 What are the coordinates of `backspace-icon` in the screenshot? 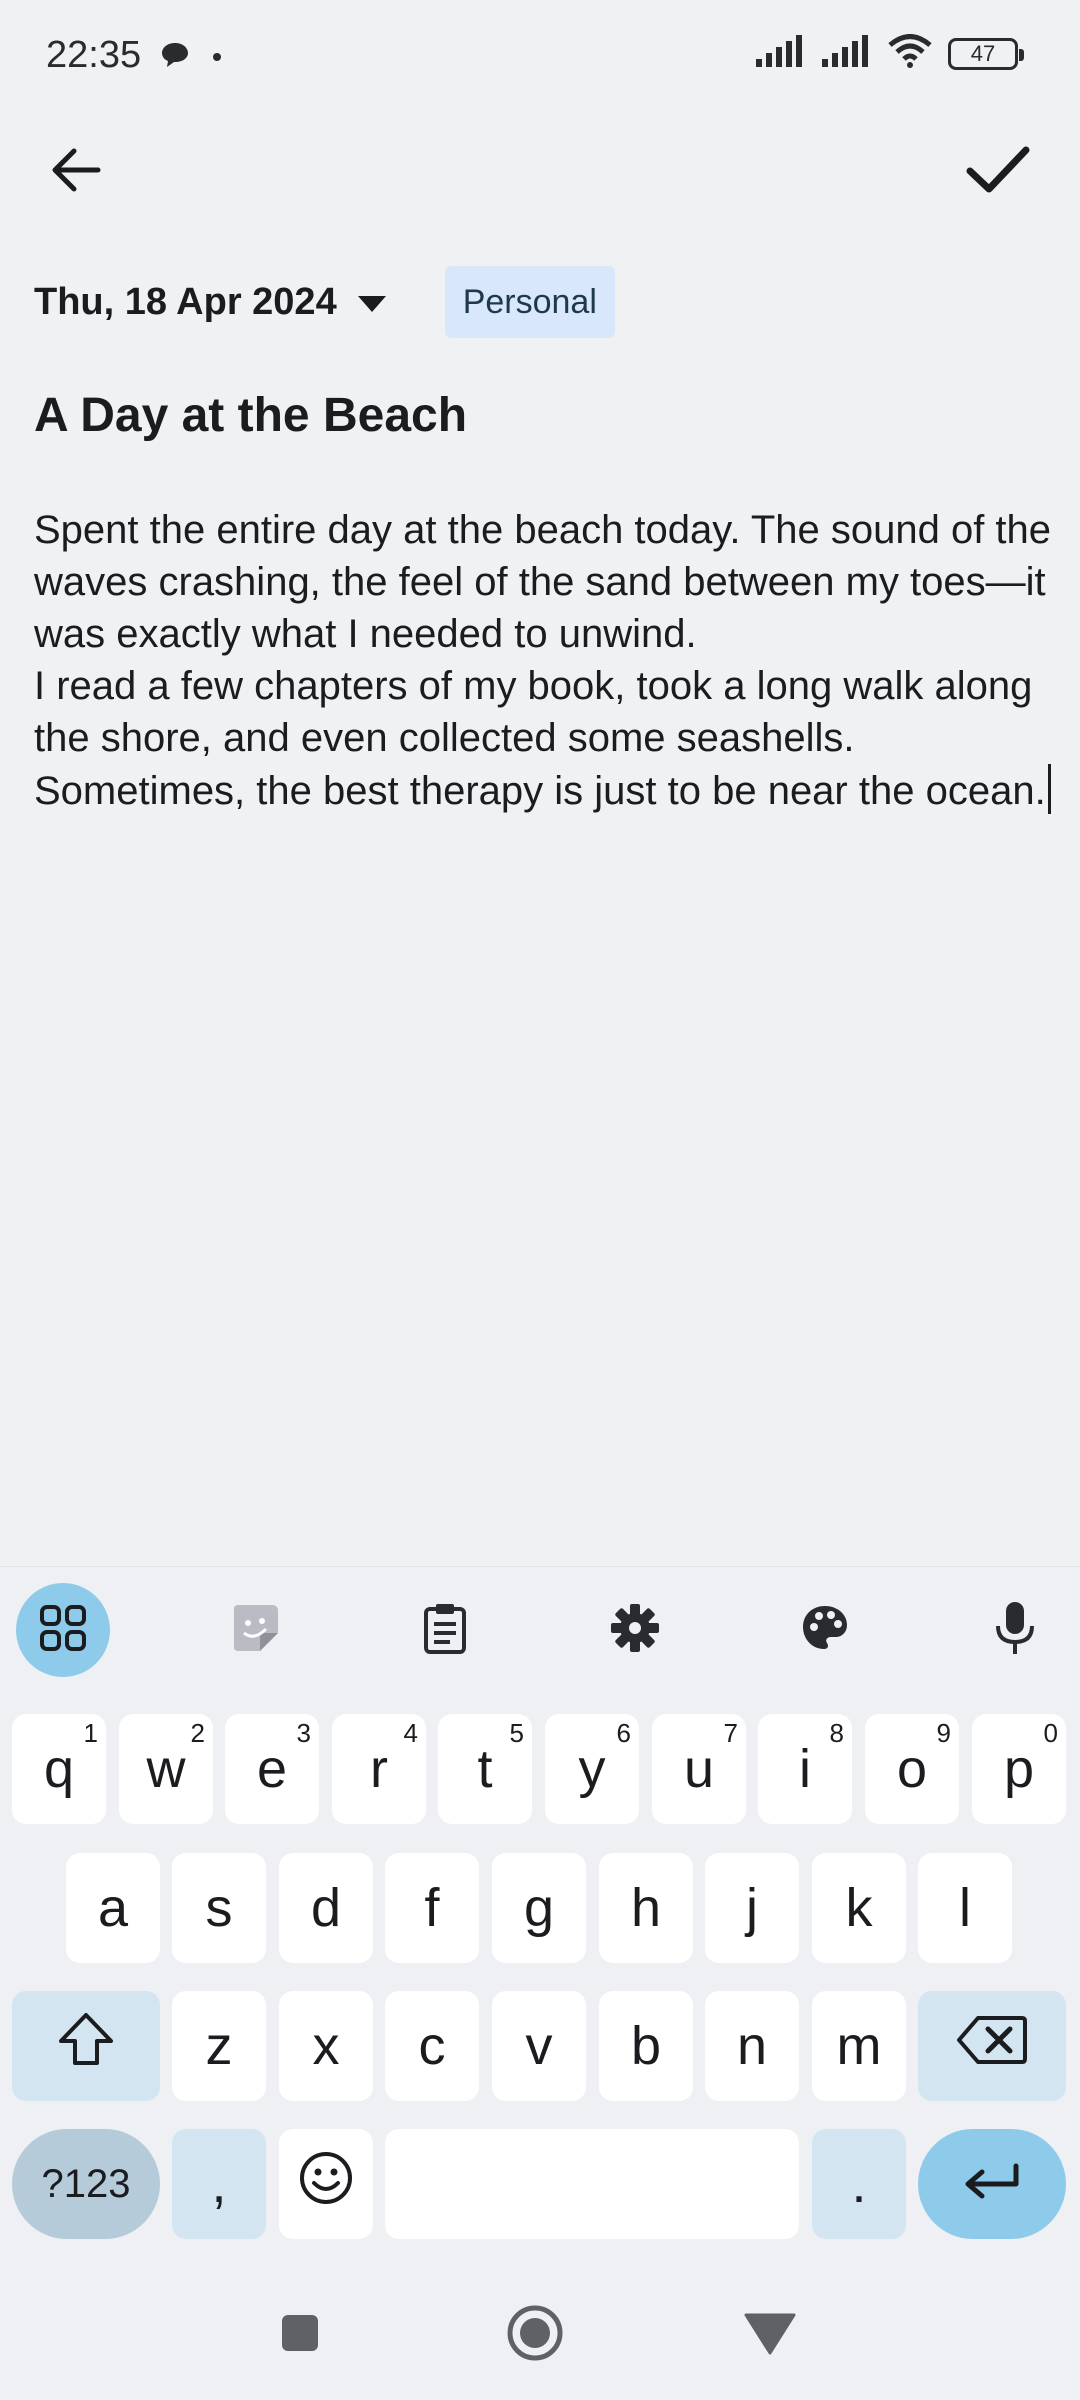 It's located at (992, 2046).